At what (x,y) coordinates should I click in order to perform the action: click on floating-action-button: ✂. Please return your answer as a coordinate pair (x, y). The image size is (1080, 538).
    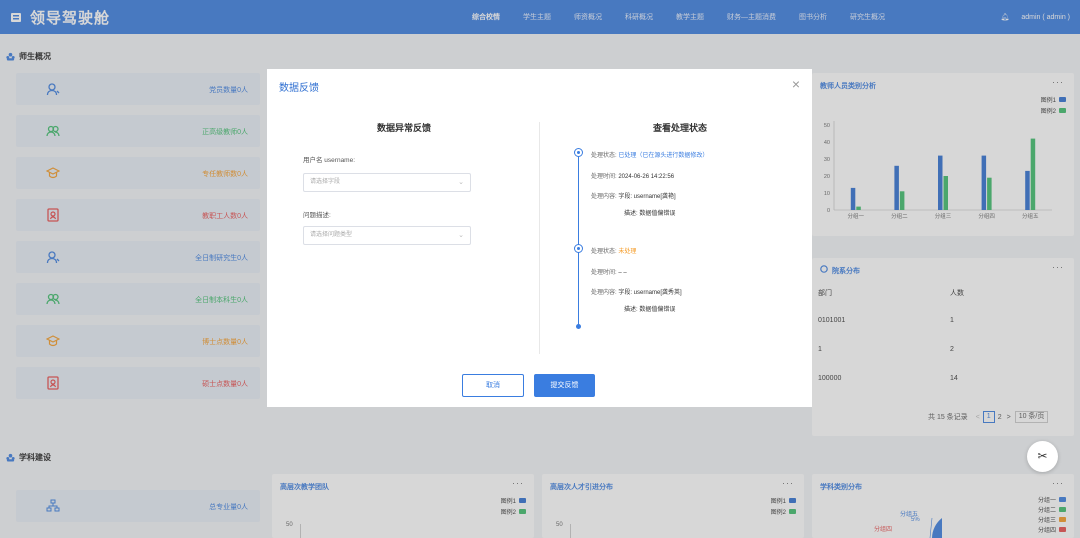
    Looking at the image, I should click on (1042, 456).